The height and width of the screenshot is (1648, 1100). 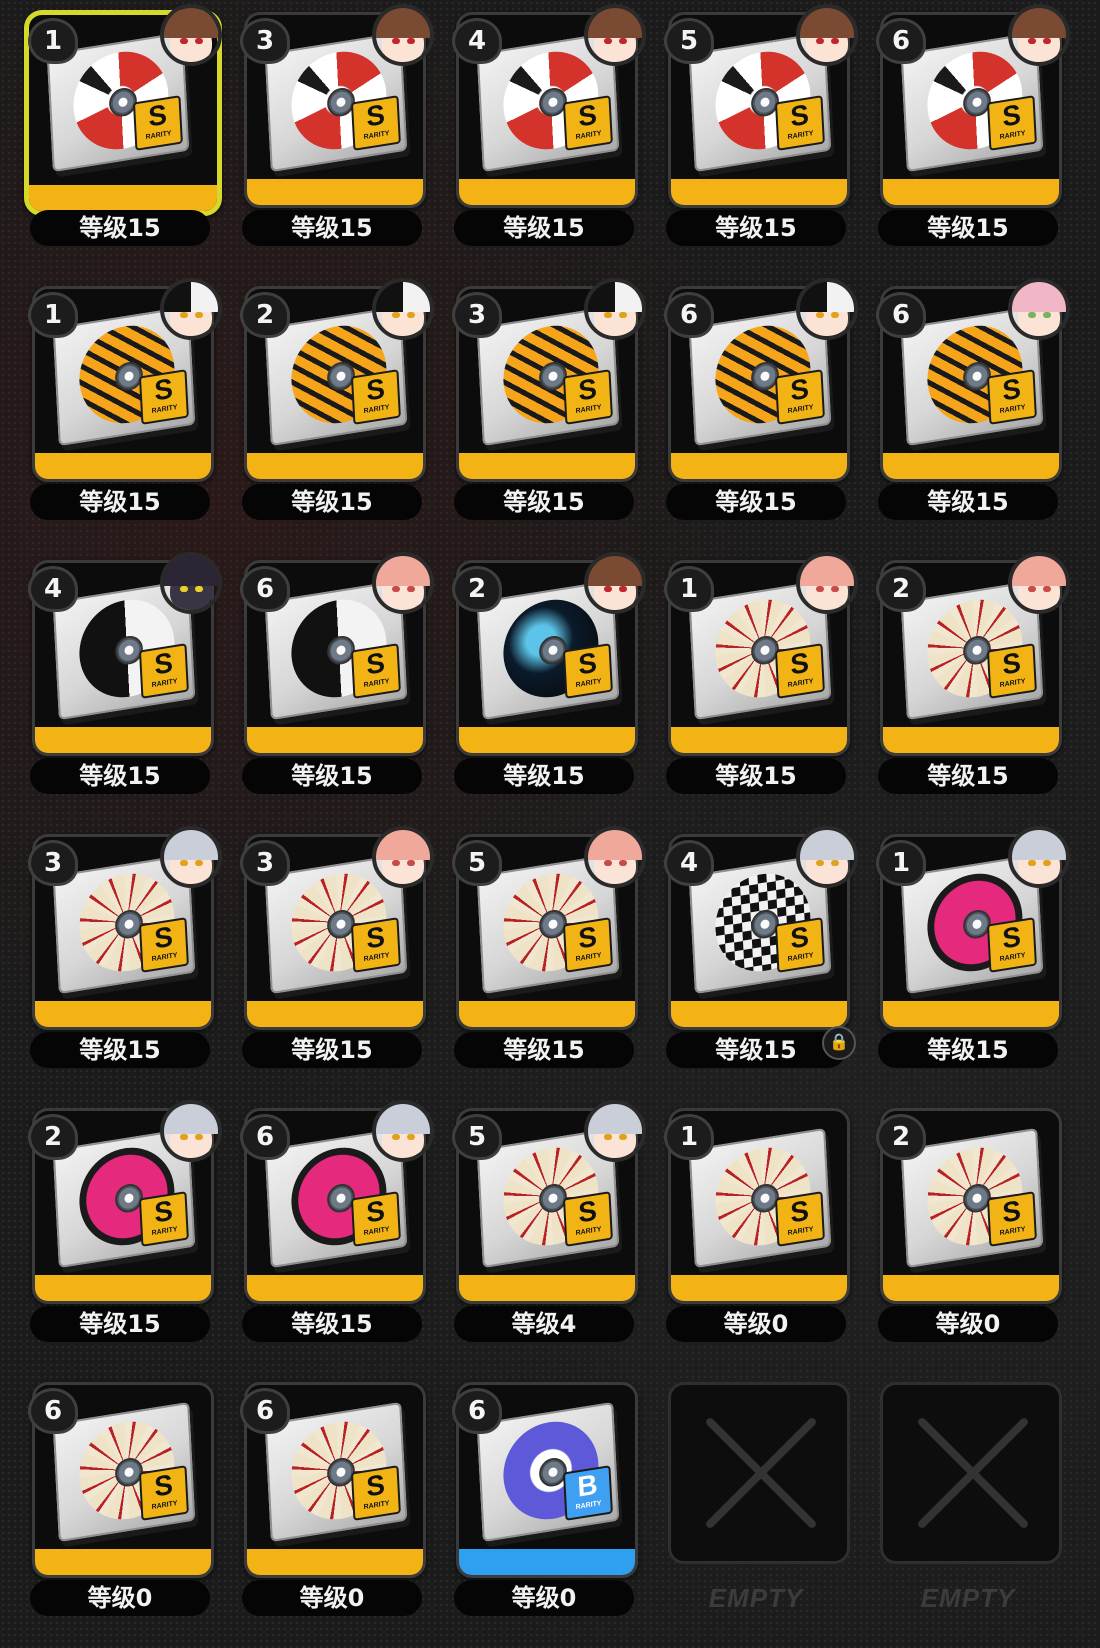 What do you see at coordinates (764, 1237) in the screenshot?
I see `drive-disc-card: 1 S RARITY 等级0` at bounding box center [764, 1237].